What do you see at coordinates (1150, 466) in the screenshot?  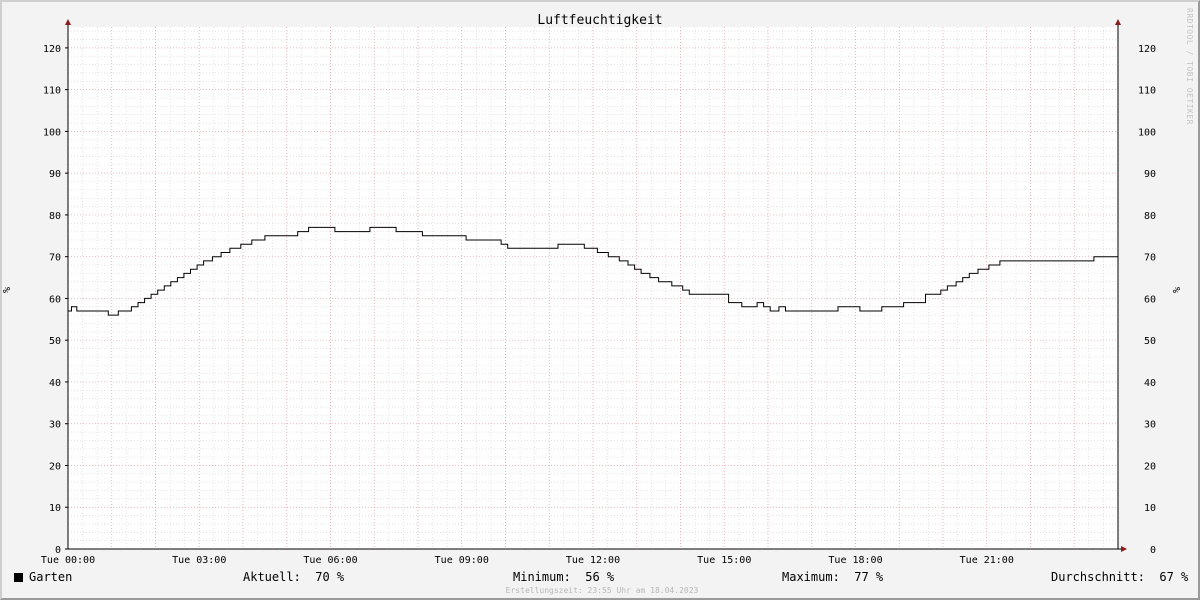 I see `y-tick-label-right: 20` at bounding box center [1150, 466].